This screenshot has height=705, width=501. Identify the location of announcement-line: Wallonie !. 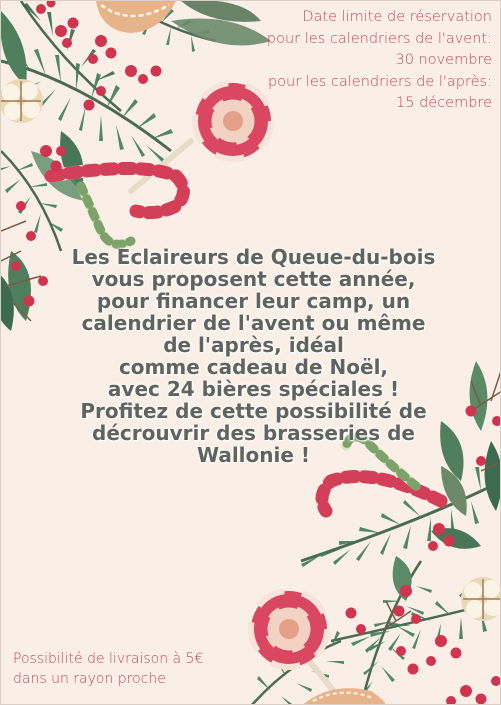
(253, 455).